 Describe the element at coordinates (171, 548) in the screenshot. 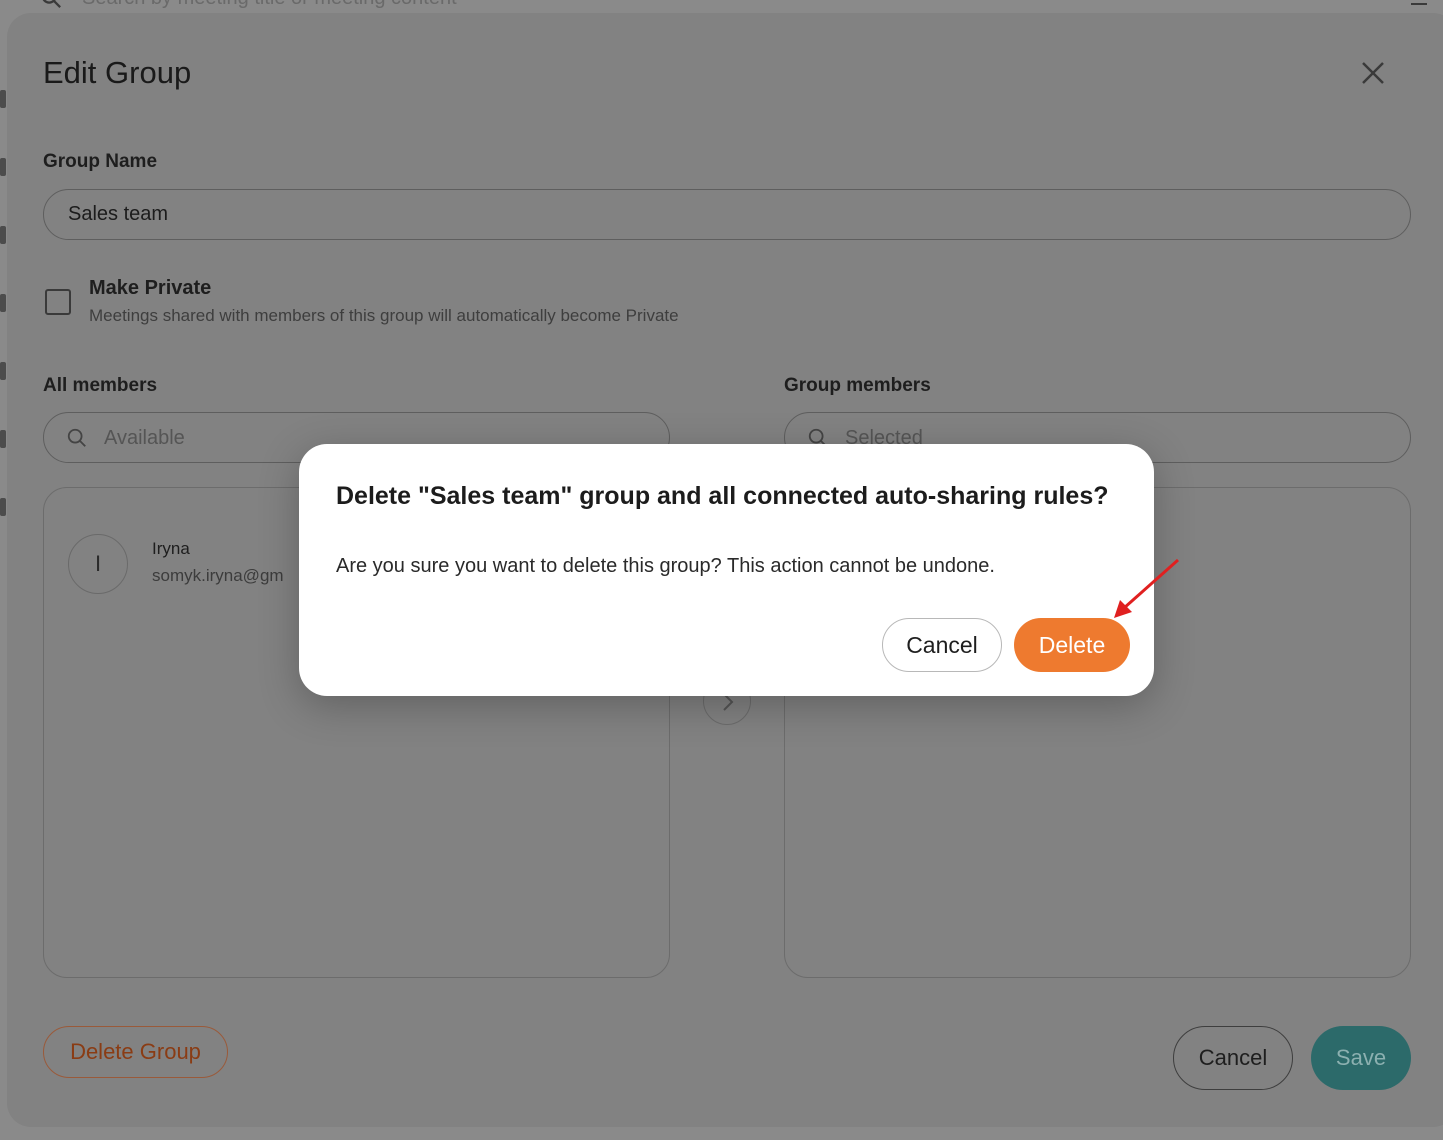

I see `member-name: Iryna` at that location.